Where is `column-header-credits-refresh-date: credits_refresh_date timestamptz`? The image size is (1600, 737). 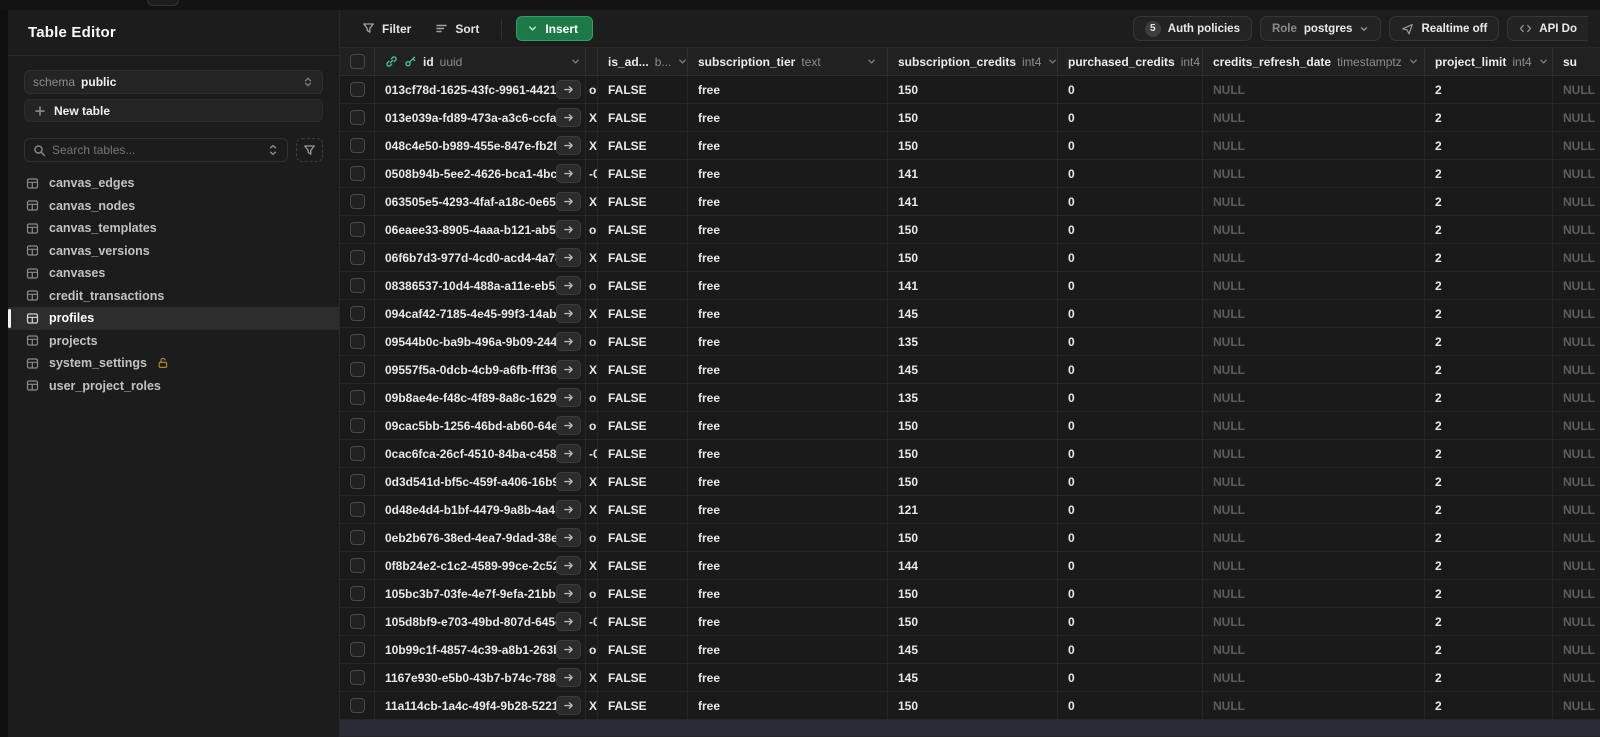 column-header-credits-refresh-date: credits_refresh_date timestamptz is located at coordinates (1314, 61).